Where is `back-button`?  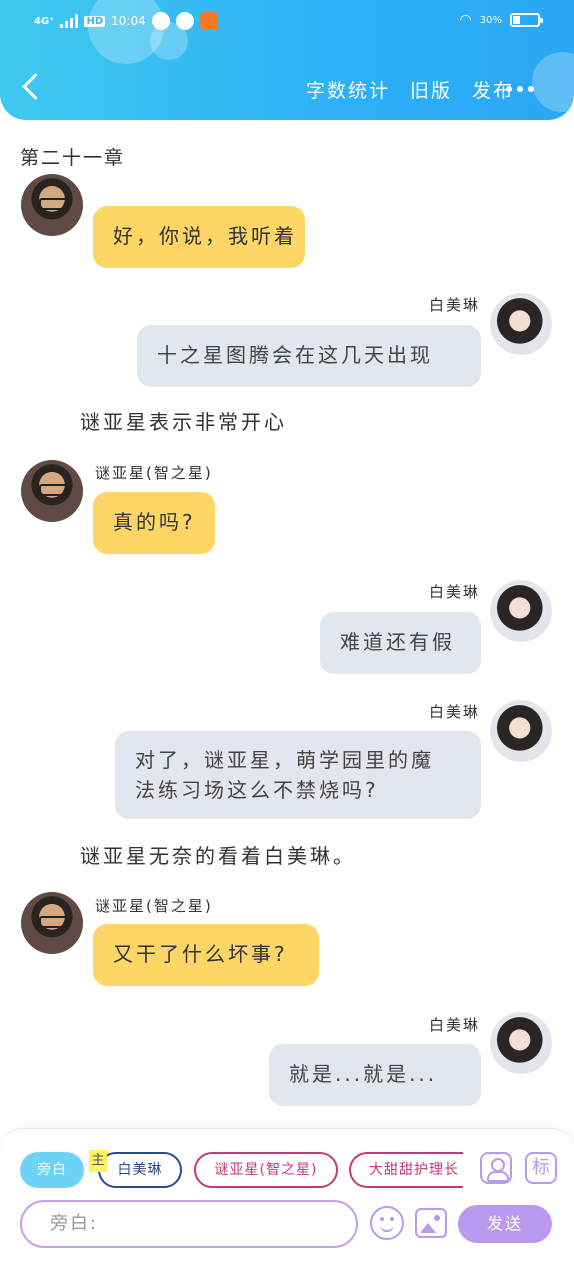
back-button is located at coordinates (31, 87).